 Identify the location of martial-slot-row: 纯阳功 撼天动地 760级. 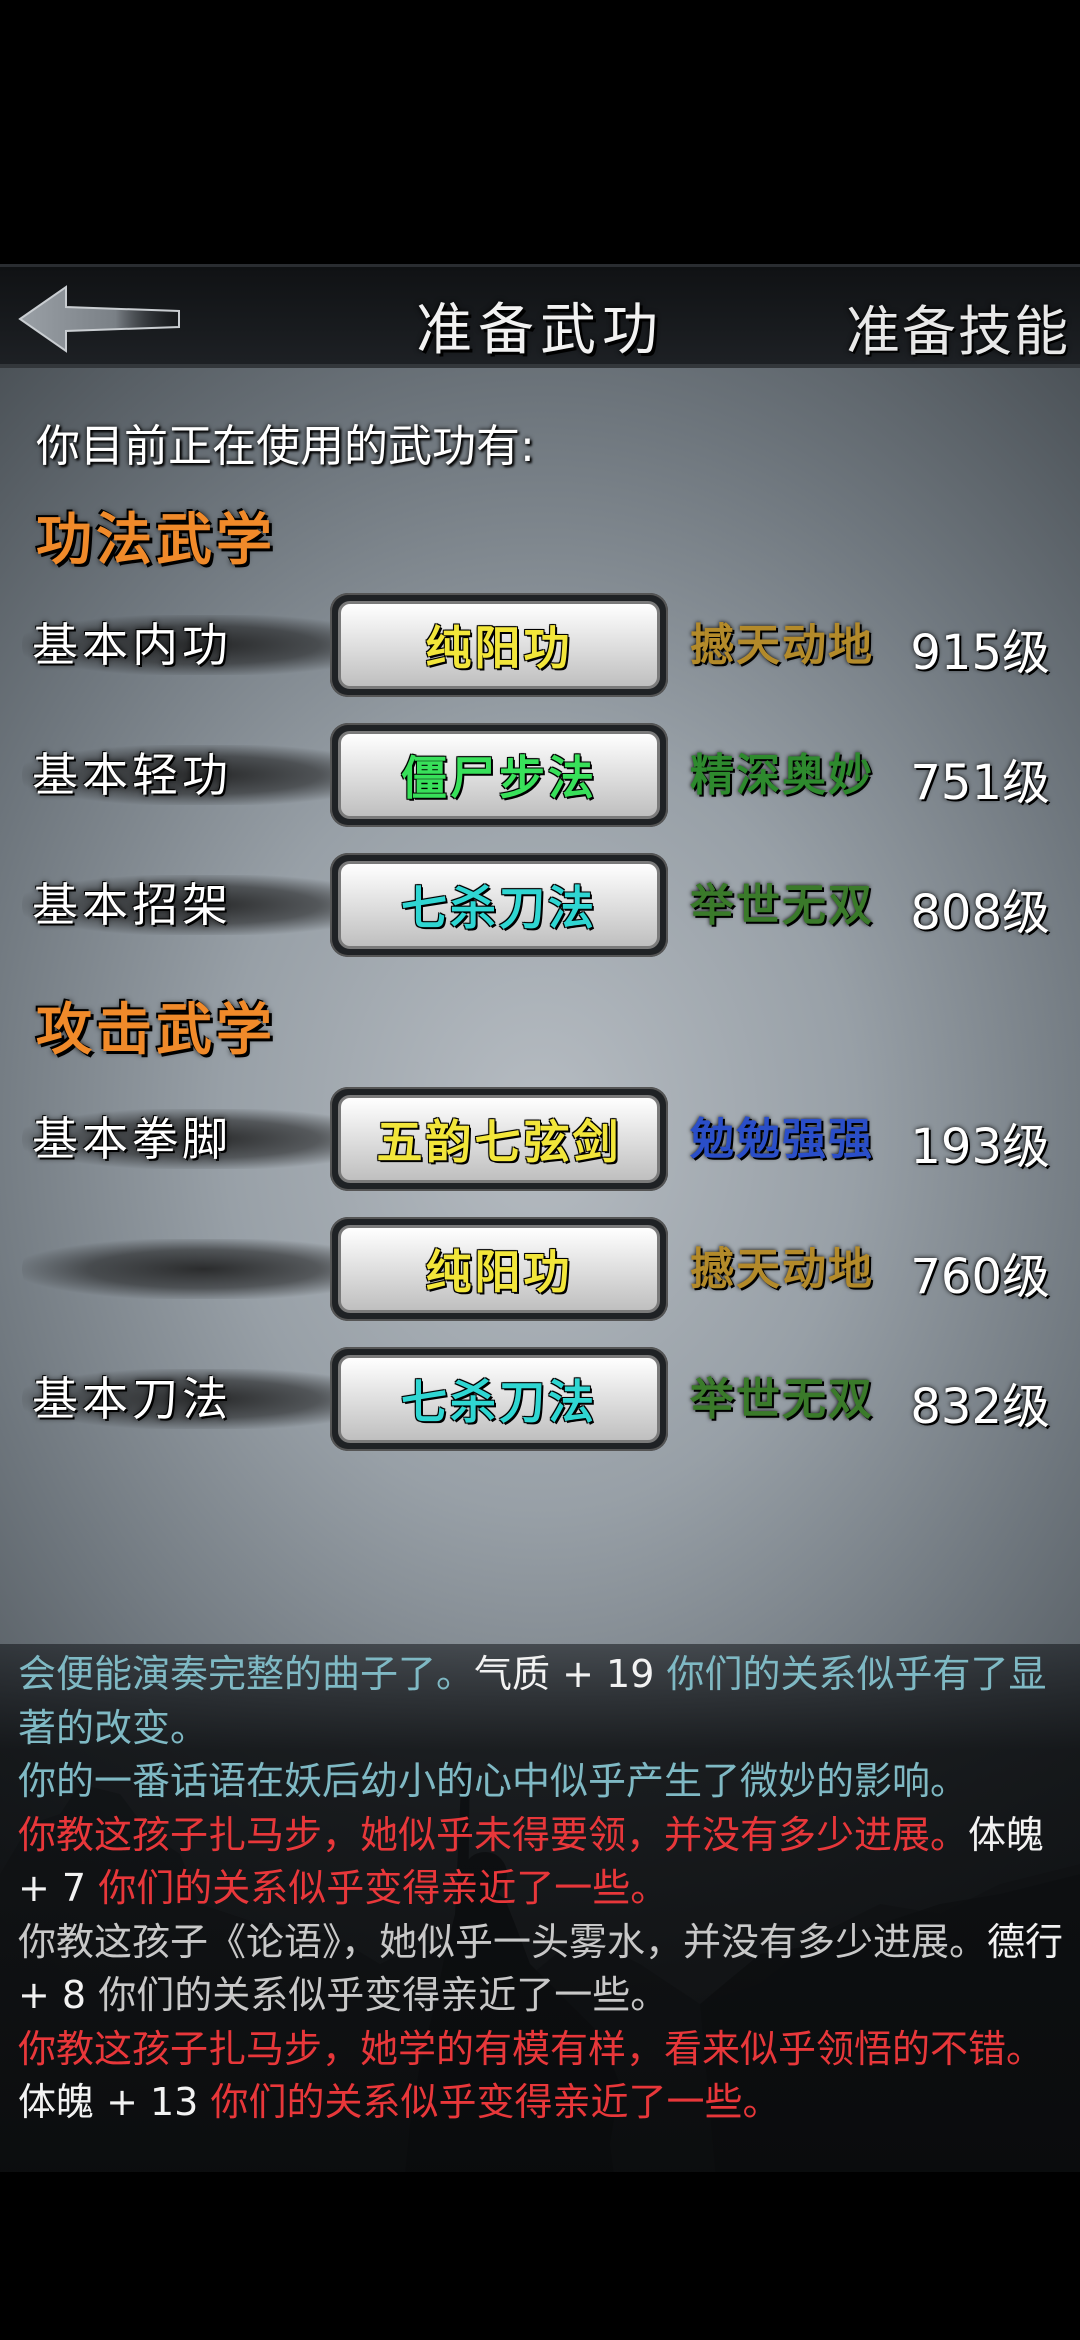
(540, 1269).